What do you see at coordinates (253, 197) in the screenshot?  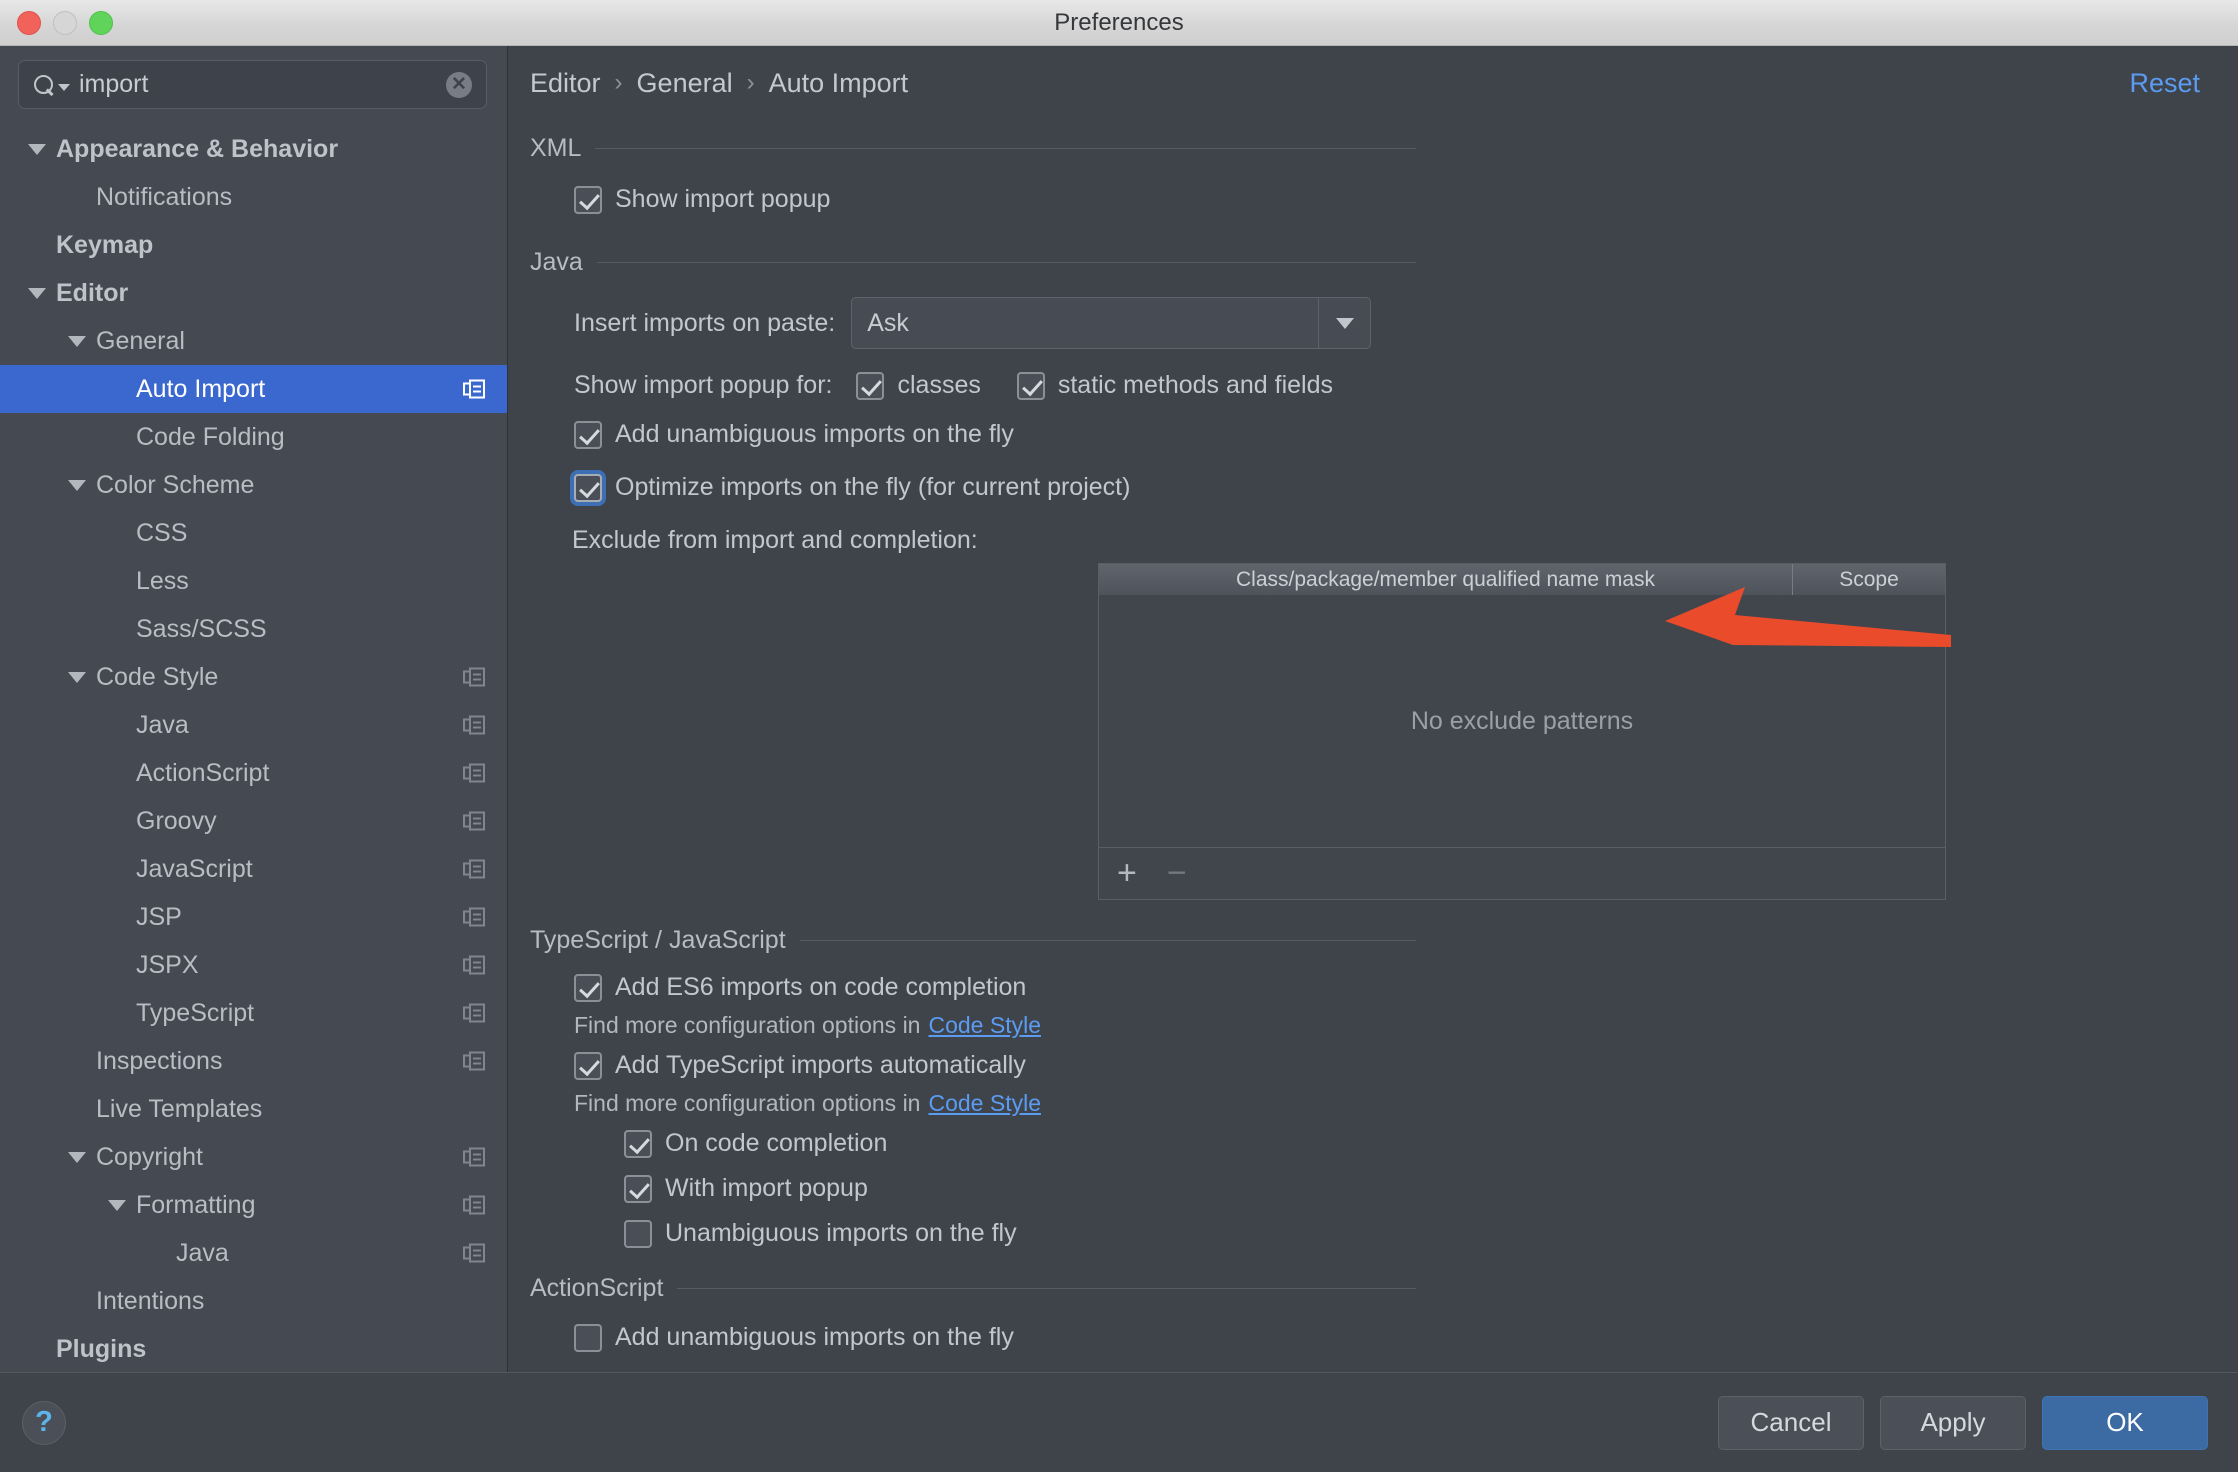 I see `sidebar-item-notifications: Notifications` at bounding box center [253, 197].